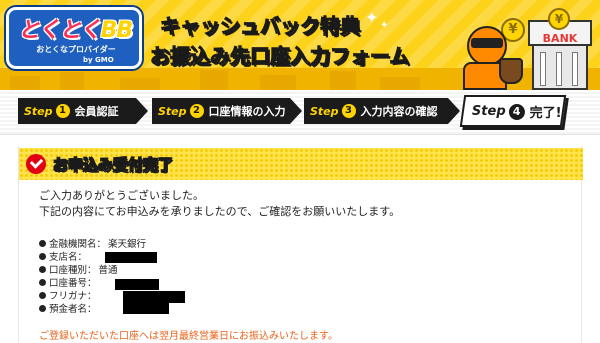  What do you see at coordinates (62, 111) in the screenshot?
I see `step-number: 1` at bounding box center [62, 111].